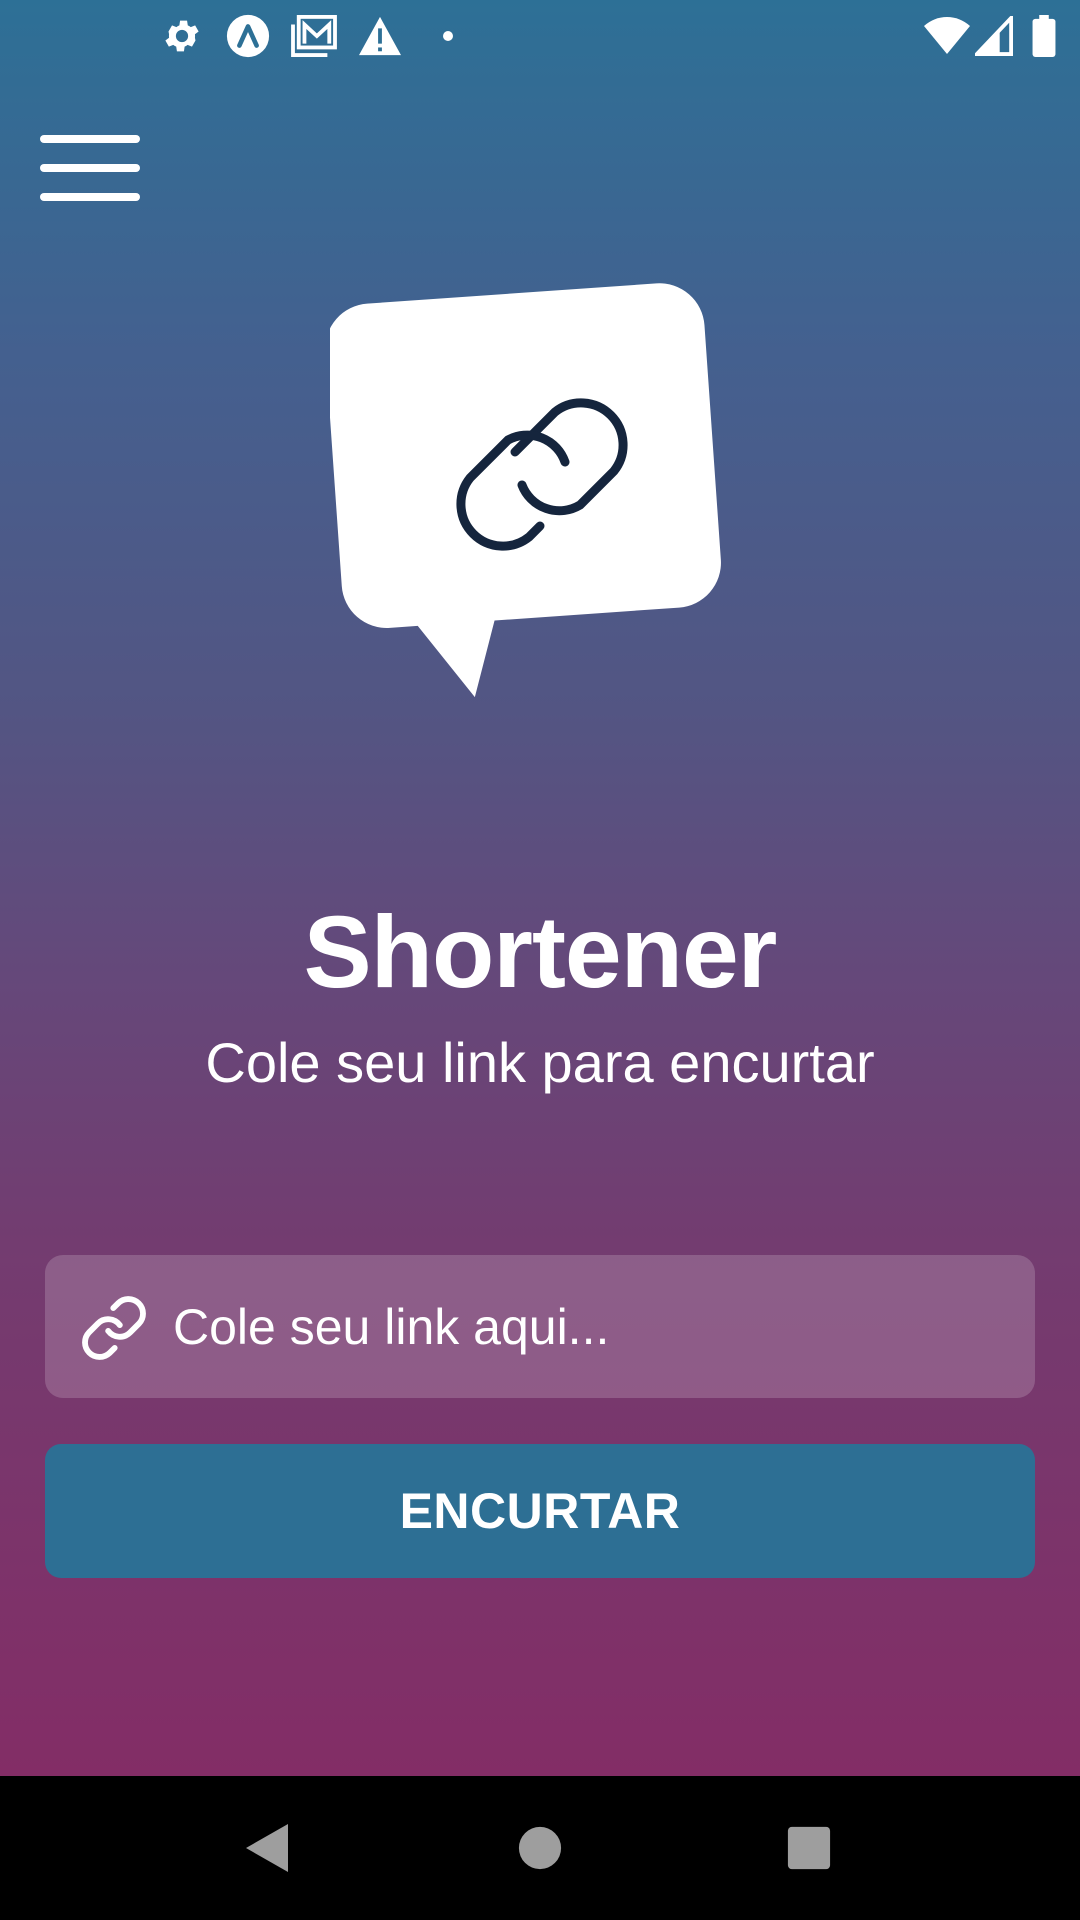  Describe the element at coordinates (947, 36) in the screenshot. I see `wifi-icon` at that location.